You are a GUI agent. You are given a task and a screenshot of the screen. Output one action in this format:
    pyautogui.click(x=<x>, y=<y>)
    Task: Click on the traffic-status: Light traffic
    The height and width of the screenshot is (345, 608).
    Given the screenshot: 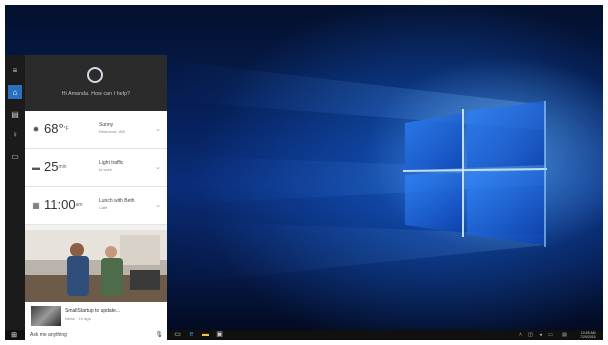 What is the action you would take?
    pyautogui.click(x=111, y=163)
    